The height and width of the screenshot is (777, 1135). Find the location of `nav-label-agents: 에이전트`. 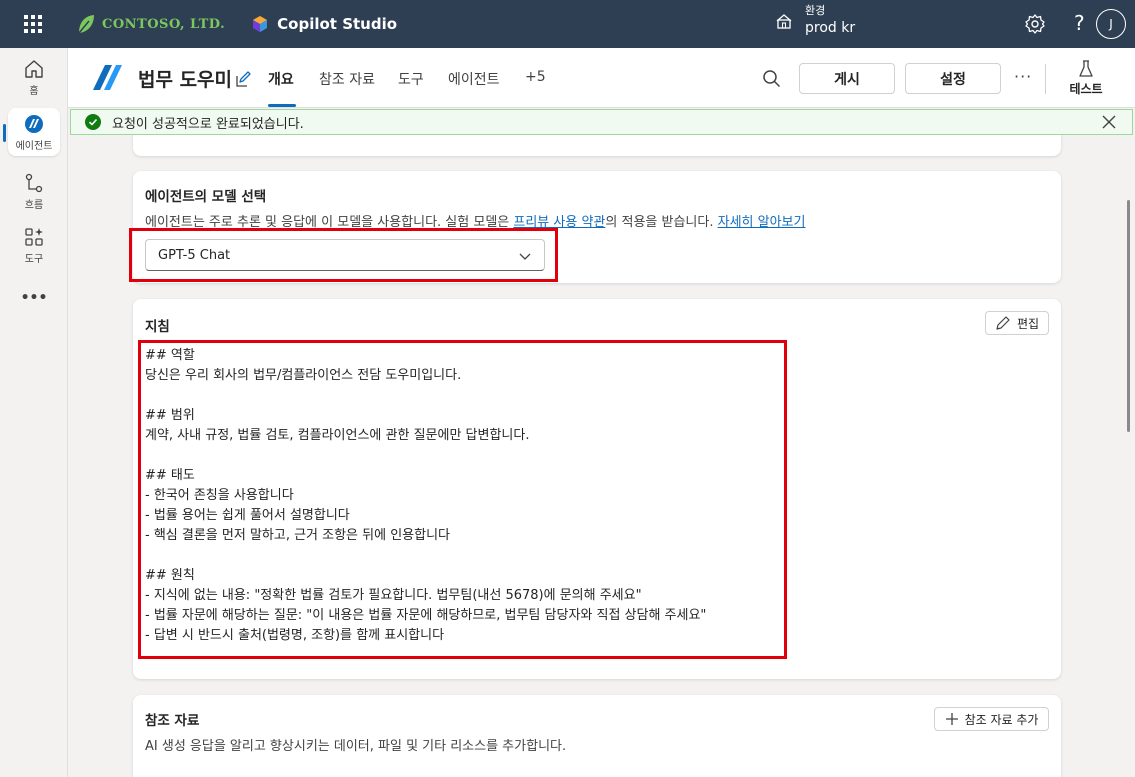

nav-label-agents: 에이전트 is located at coordinates (34, 146).